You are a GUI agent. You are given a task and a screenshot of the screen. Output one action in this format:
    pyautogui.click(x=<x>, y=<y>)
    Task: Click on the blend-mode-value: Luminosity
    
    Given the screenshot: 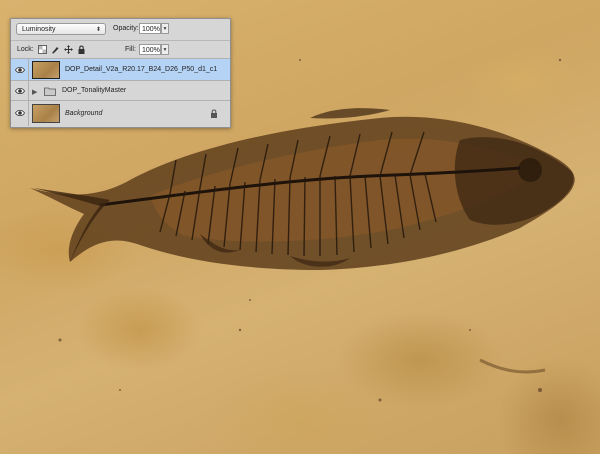 What is the action you would take?
    pyautogui.click(x=39, y=29)
    